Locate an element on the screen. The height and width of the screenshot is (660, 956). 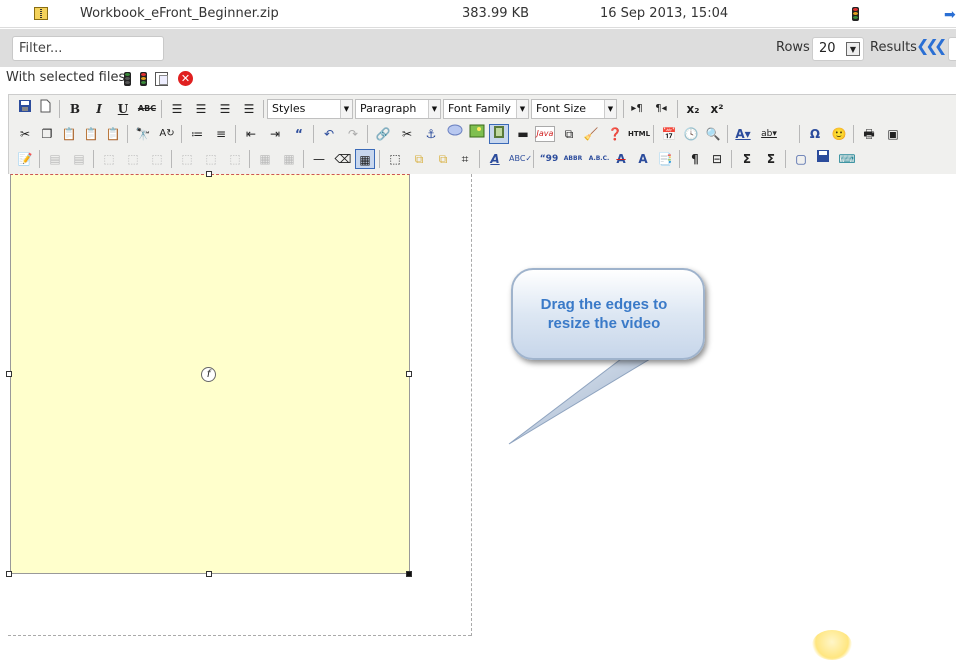
insert-row-before-icon: ⬚ is located at coordinates (109, 159).